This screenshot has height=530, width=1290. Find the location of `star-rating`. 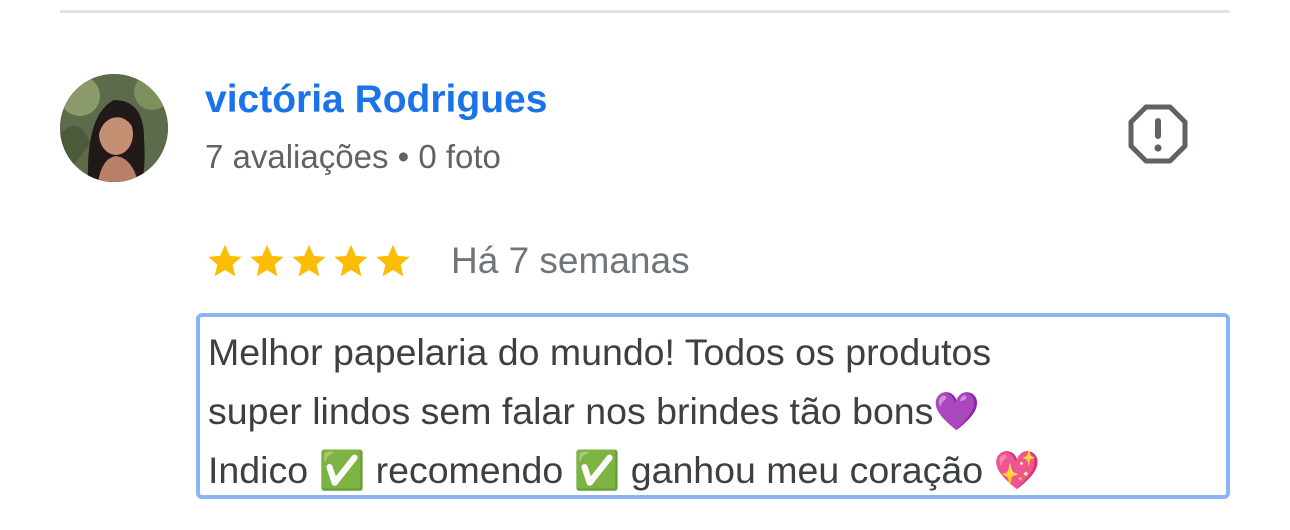

star-rating is located at coordinates (309, 261).